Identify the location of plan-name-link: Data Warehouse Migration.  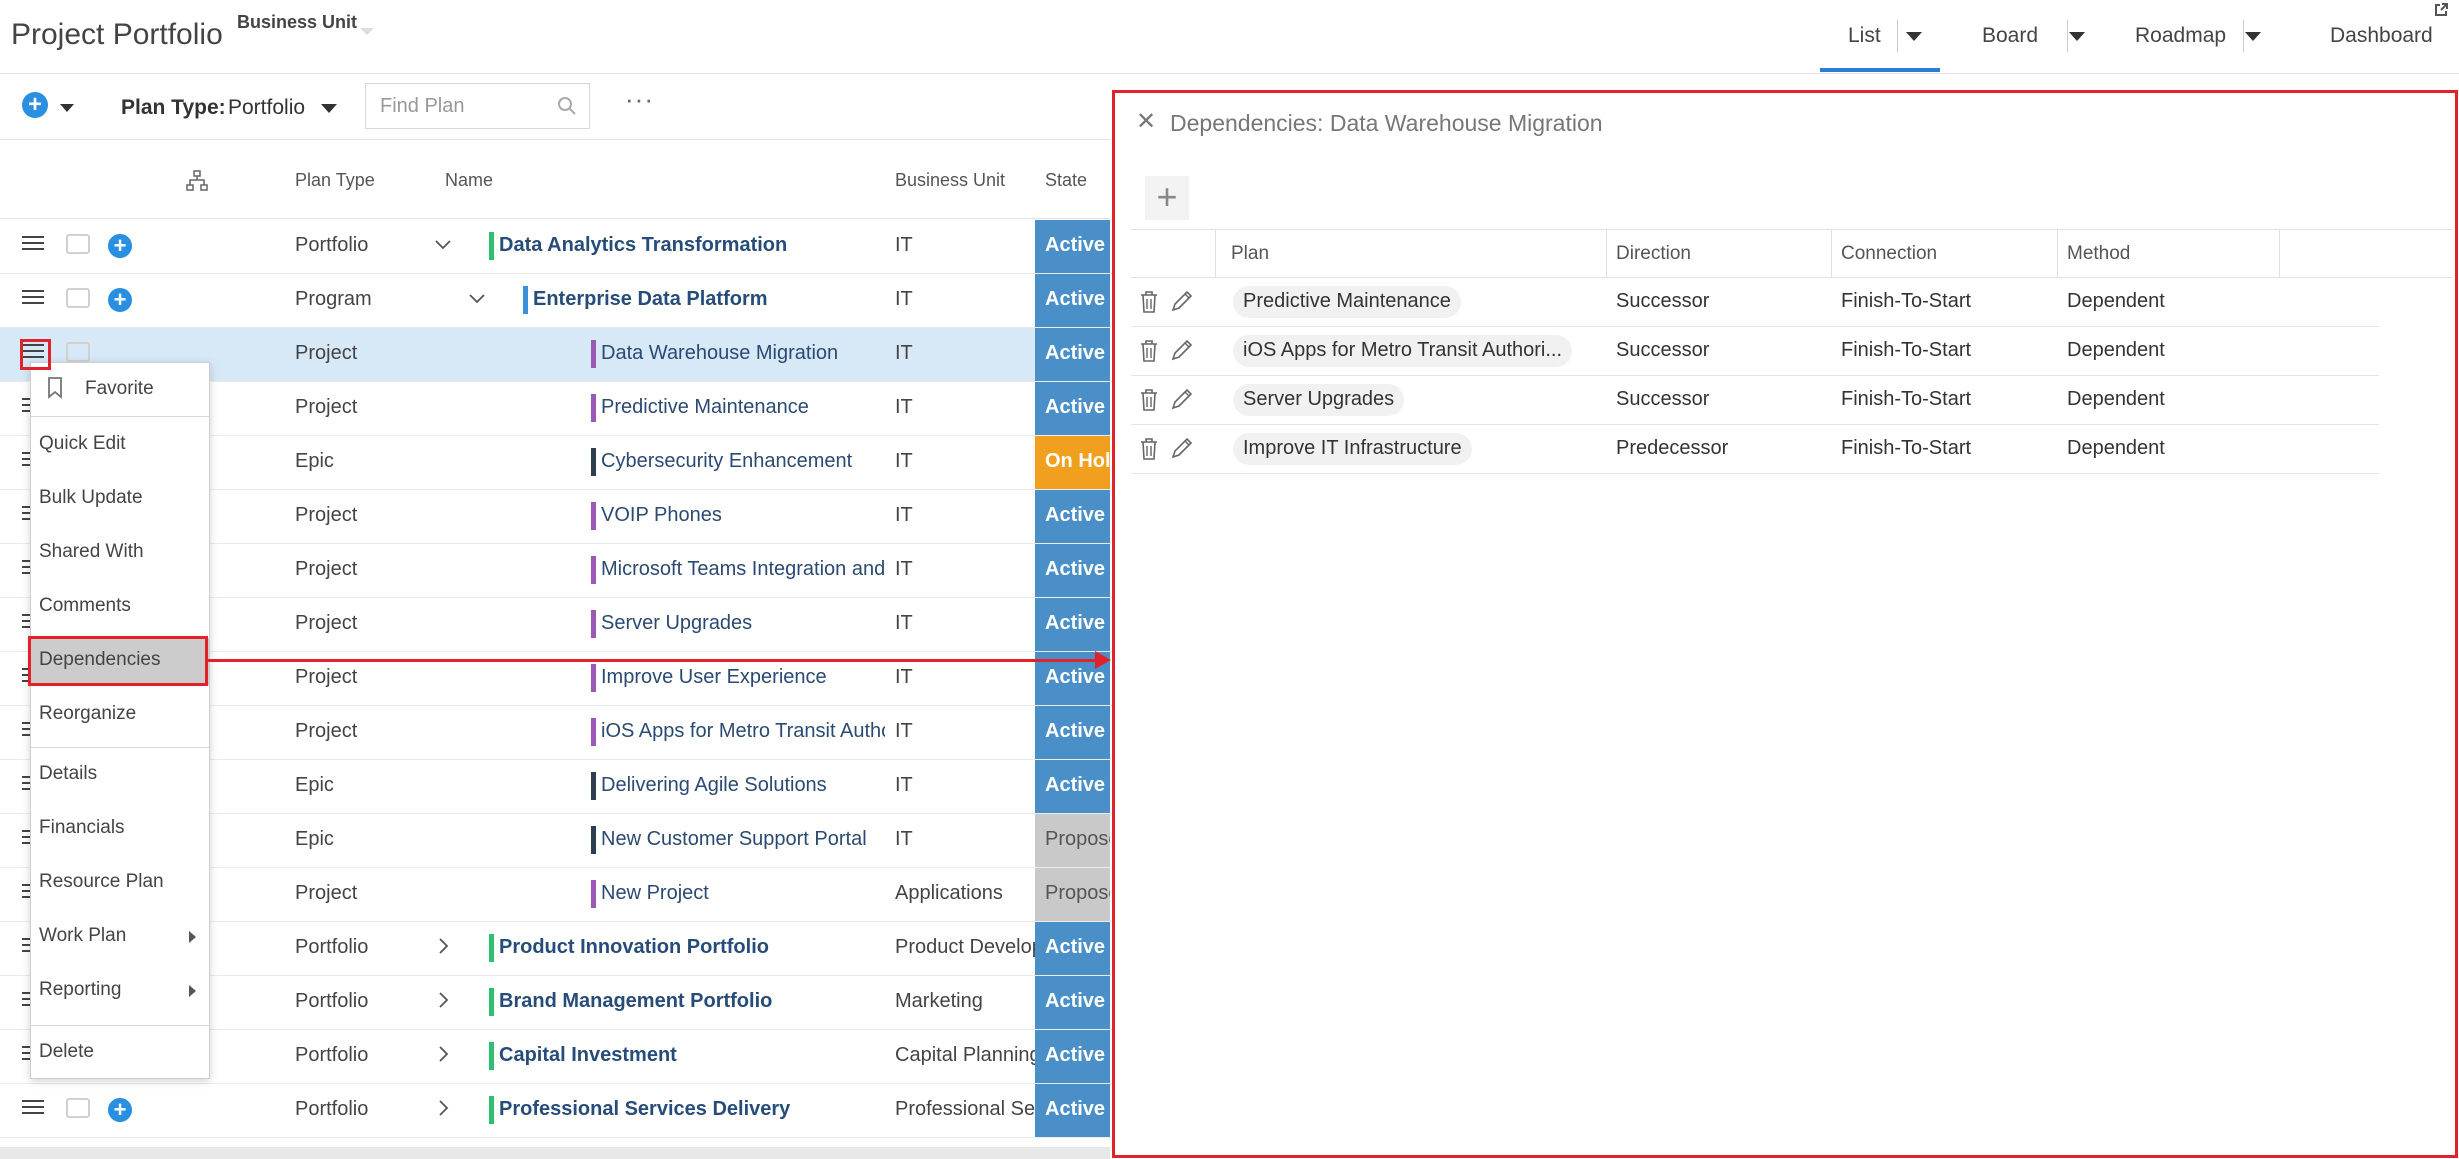
(719, 353).